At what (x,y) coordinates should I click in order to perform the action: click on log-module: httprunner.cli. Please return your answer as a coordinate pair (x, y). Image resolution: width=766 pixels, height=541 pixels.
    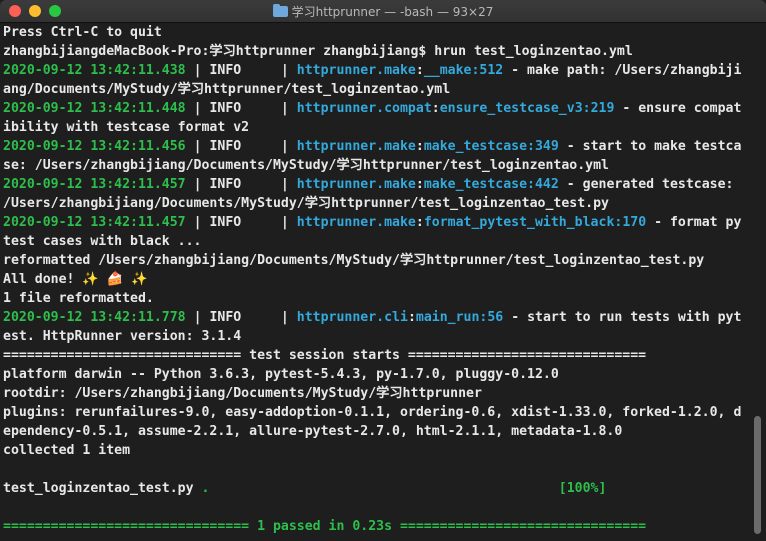
    Looking at the image, I should click on (352, 317).